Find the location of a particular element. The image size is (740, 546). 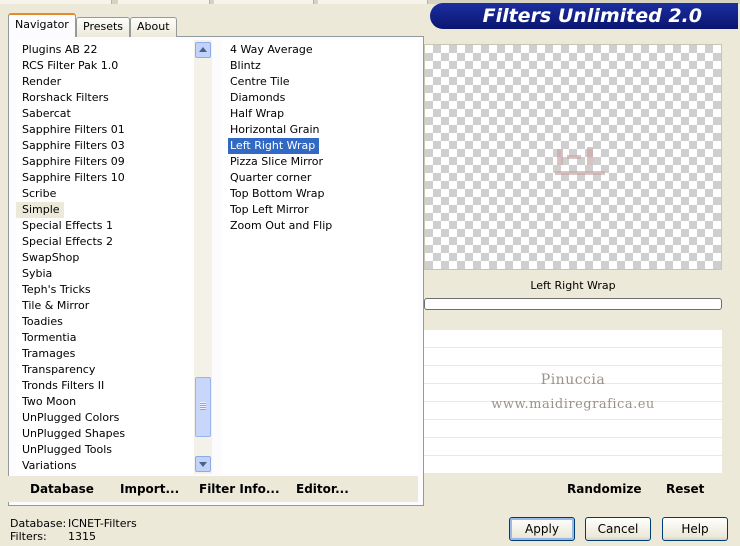

category-list-item: Tronds Filters II is located at coordinates (105, 386).